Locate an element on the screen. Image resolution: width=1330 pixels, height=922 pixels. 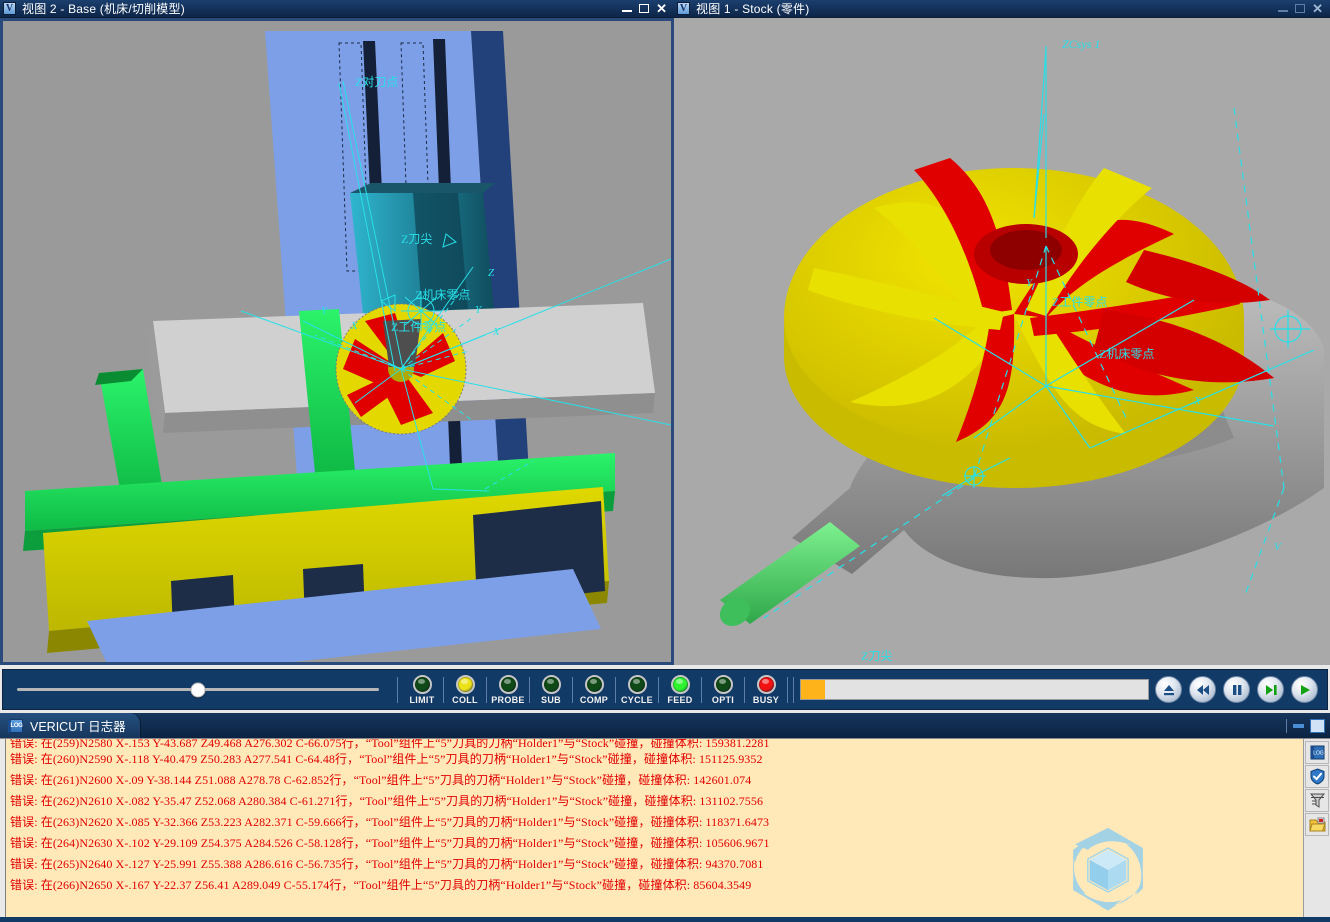
filter-tree-icon is located at coordinates (1317, 800).